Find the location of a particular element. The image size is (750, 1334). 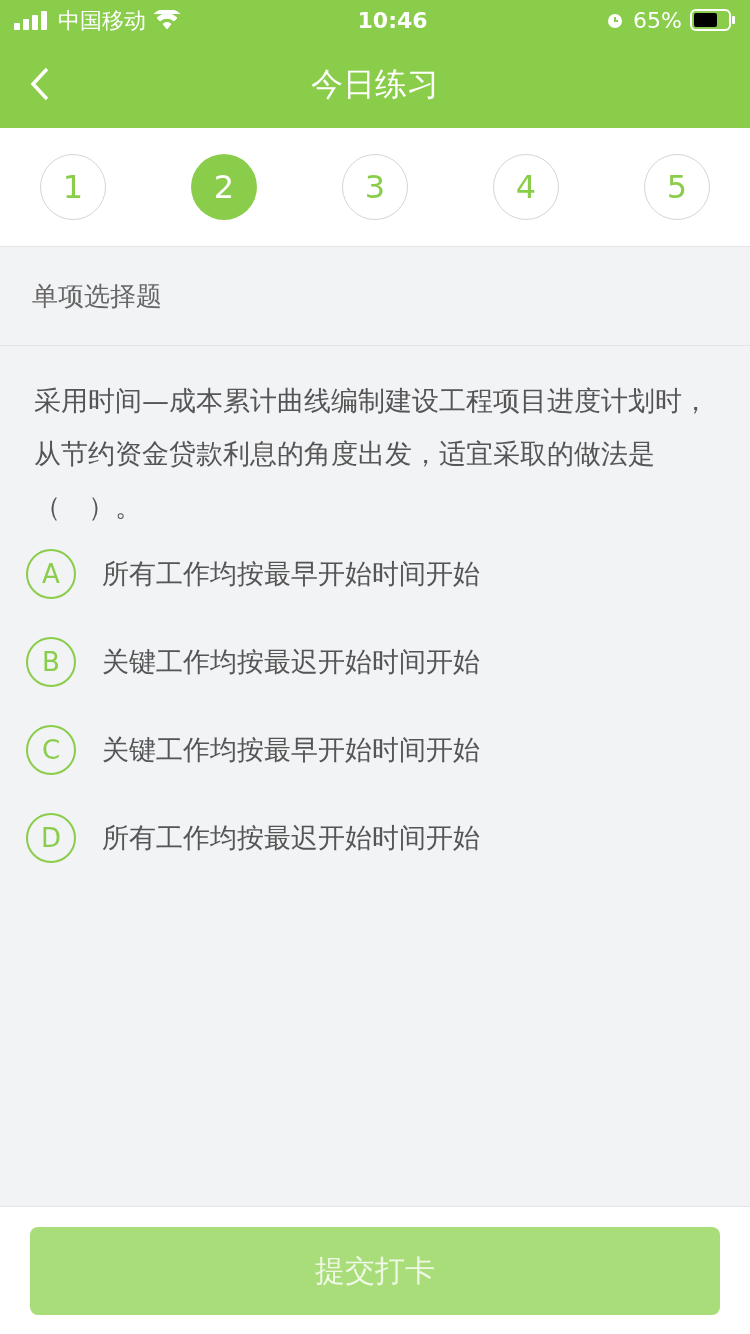

status-time: 10:46 is located at coordinates (392, 20).